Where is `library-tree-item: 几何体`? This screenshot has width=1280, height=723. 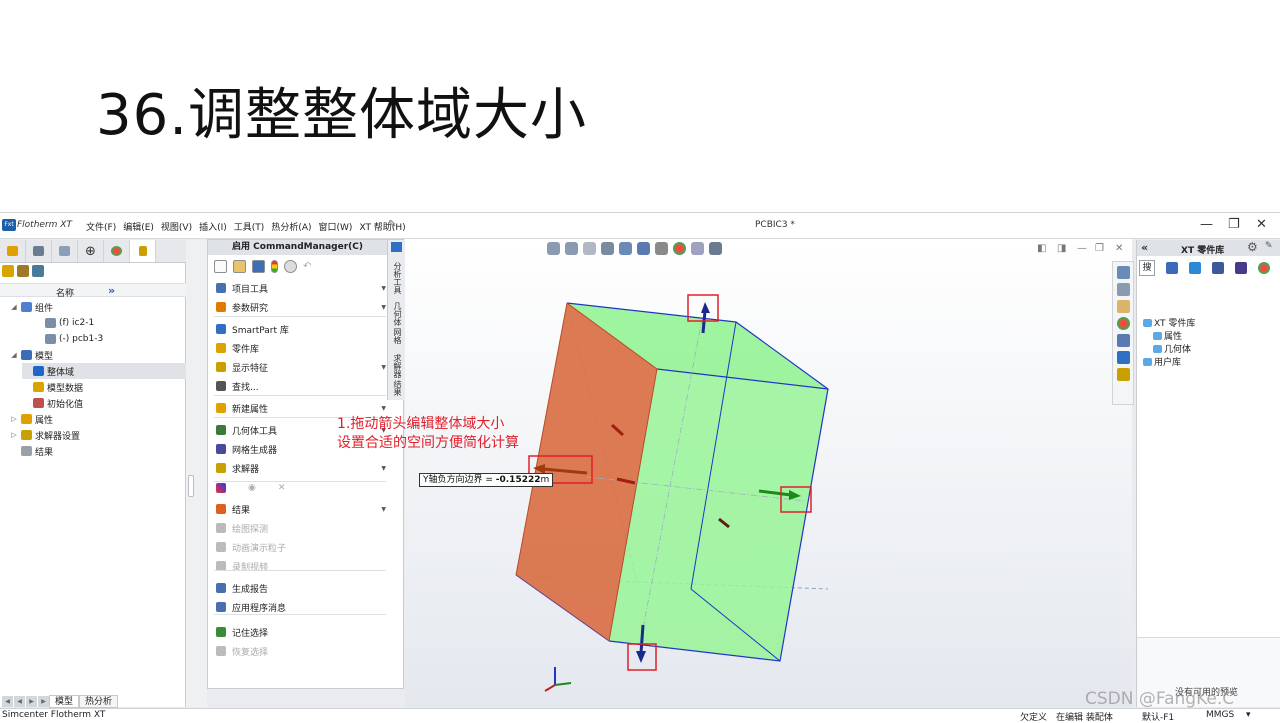
library-tree-item: 几何体 is located at coordinates (1172, 348).